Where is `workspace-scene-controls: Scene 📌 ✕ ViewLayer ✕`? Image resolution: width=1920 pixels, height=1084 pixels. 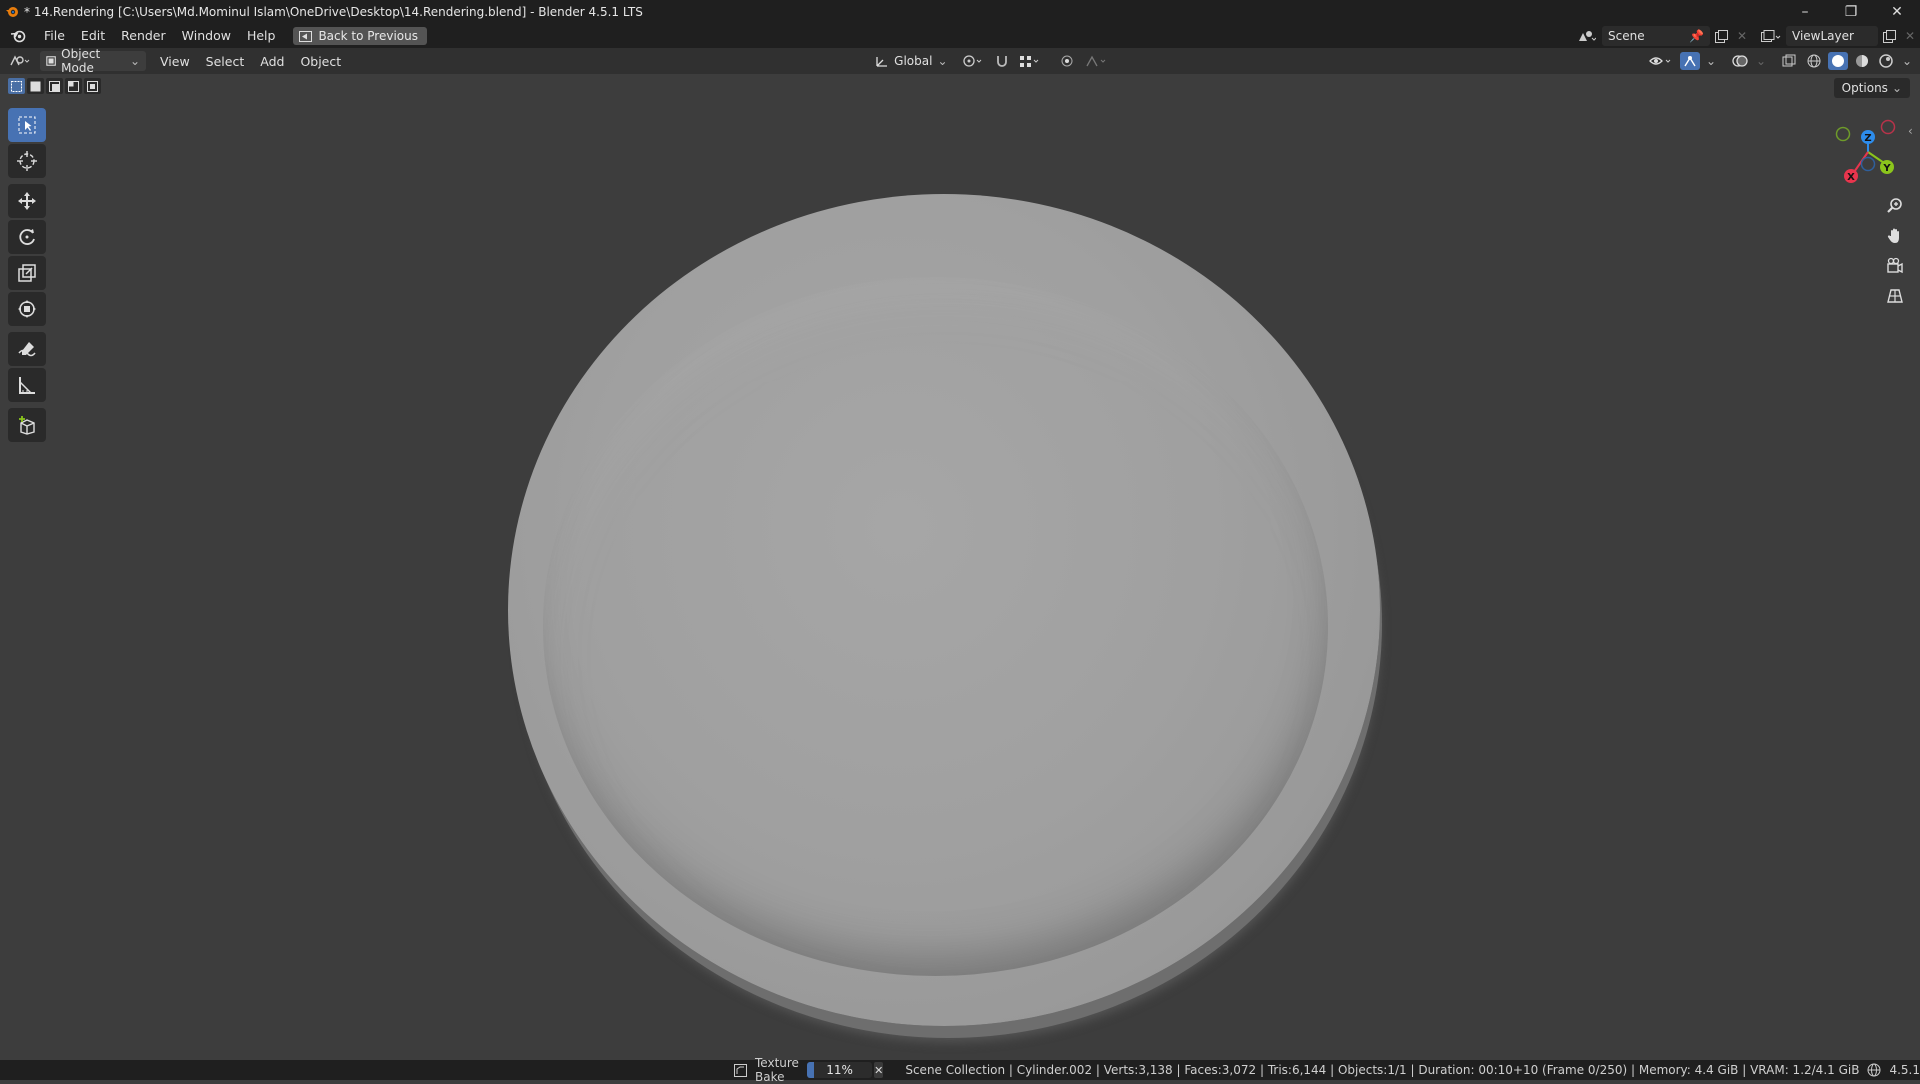 workspace-scene-controls: Scene 📌 ✕ ViewLayer ✕ is located at coordinates (1746, 36).